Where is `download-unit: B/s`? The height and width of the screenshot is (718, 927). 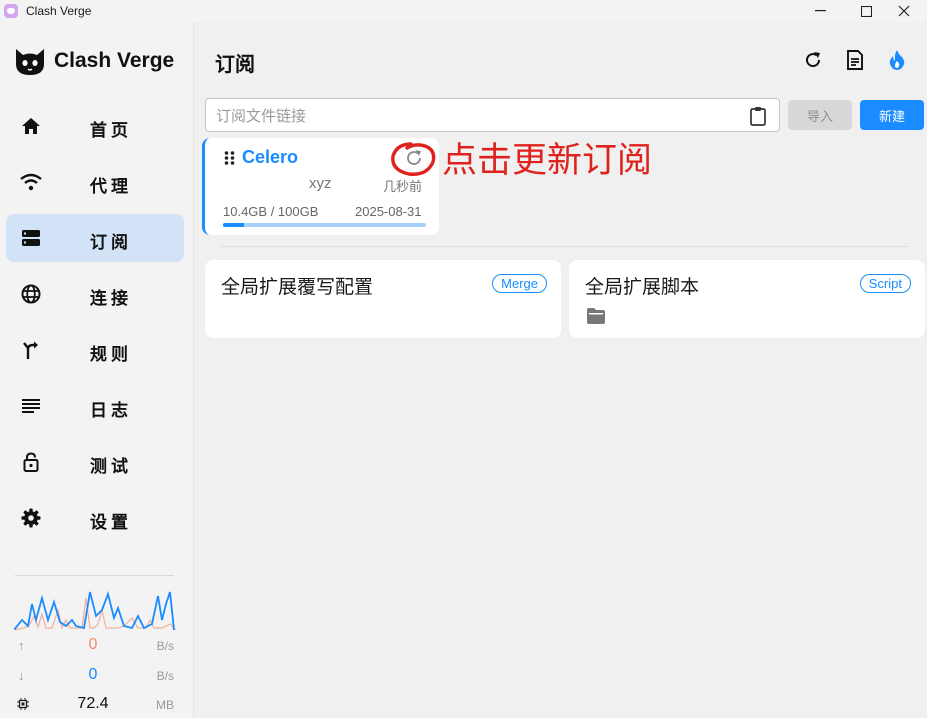 download-unit: B/s is located at coordinates (165, 676).